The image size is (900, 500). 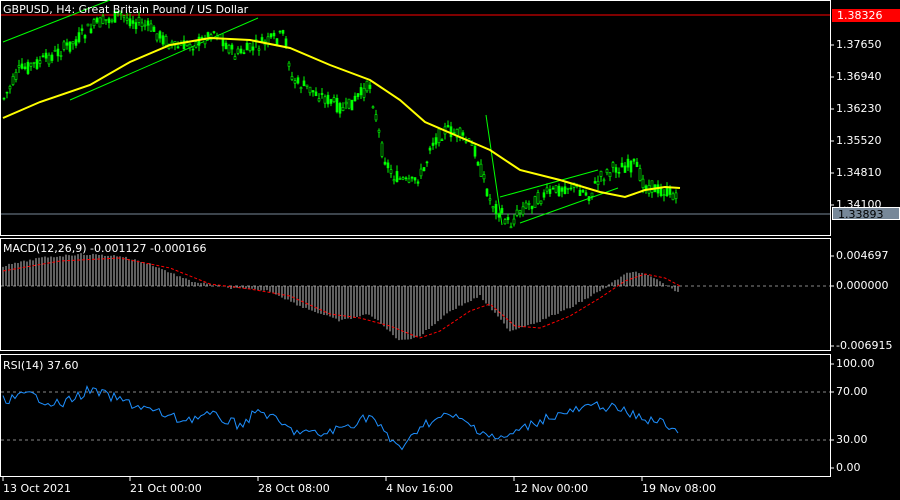 What do you see at coordinates (866, 214) in the screenshot?
I see `current-price-tag: 1.33893` at bounding box center [866, 214].